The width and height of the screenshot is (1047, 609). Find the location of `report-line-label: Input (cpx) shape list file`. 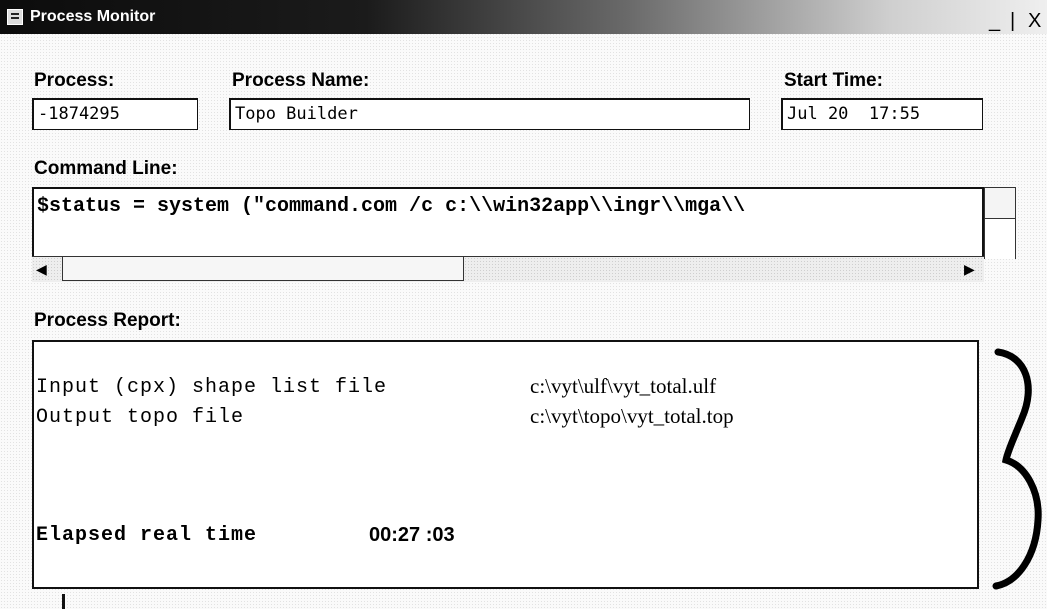

report-line-label: Input (cpx) shape list file is located at coordinates (212, 387).